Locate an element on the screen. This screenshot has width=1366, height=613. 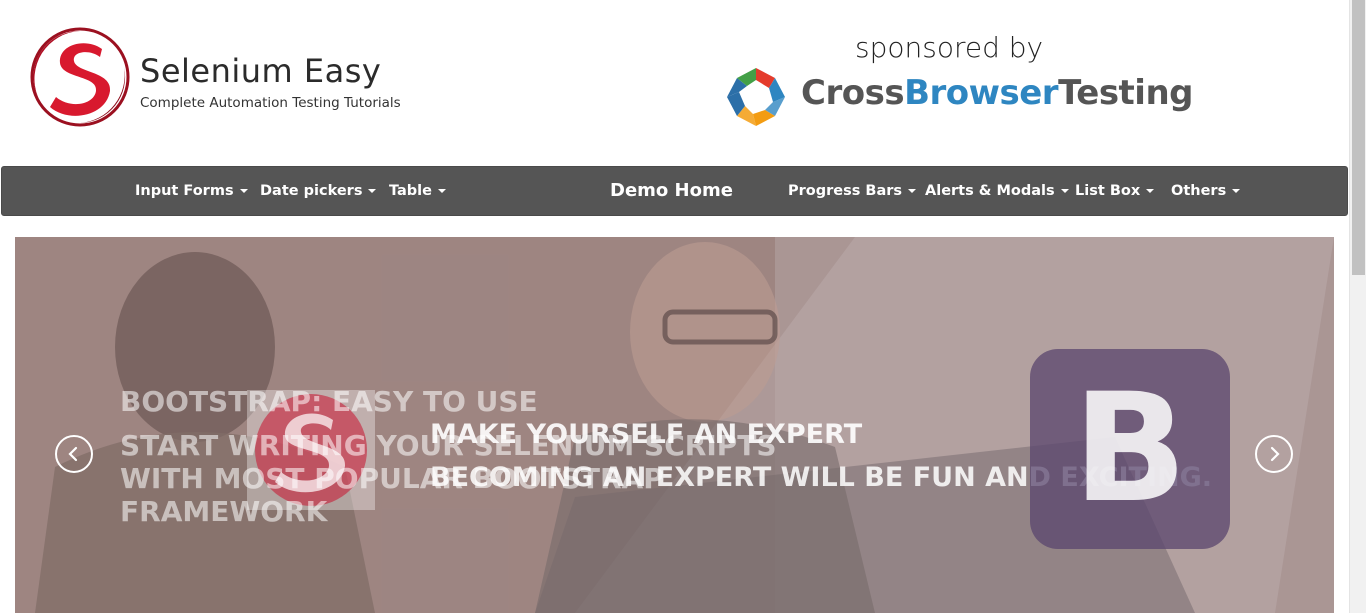
carousel-next-button is located at coordinates (1274, 454).